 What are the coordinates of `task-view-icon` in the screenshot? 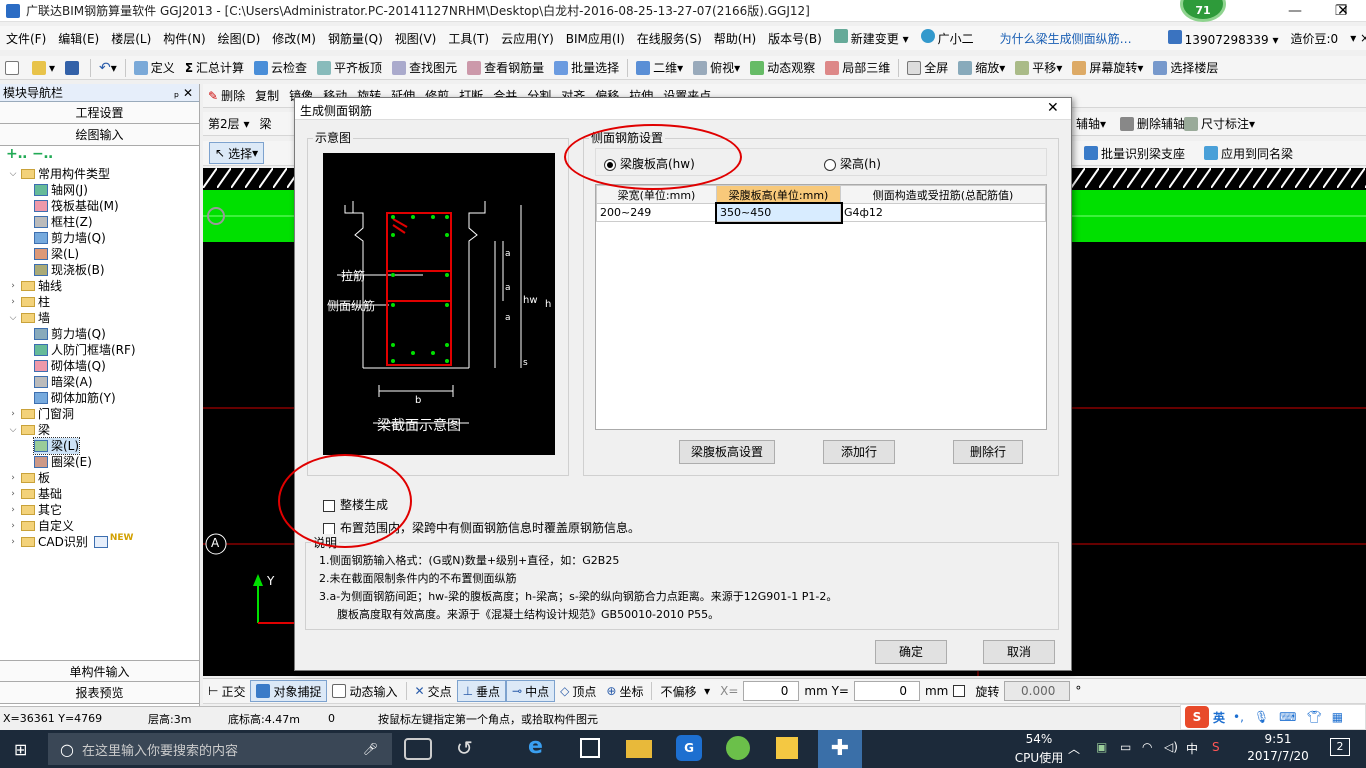 It's located at (418, 749).